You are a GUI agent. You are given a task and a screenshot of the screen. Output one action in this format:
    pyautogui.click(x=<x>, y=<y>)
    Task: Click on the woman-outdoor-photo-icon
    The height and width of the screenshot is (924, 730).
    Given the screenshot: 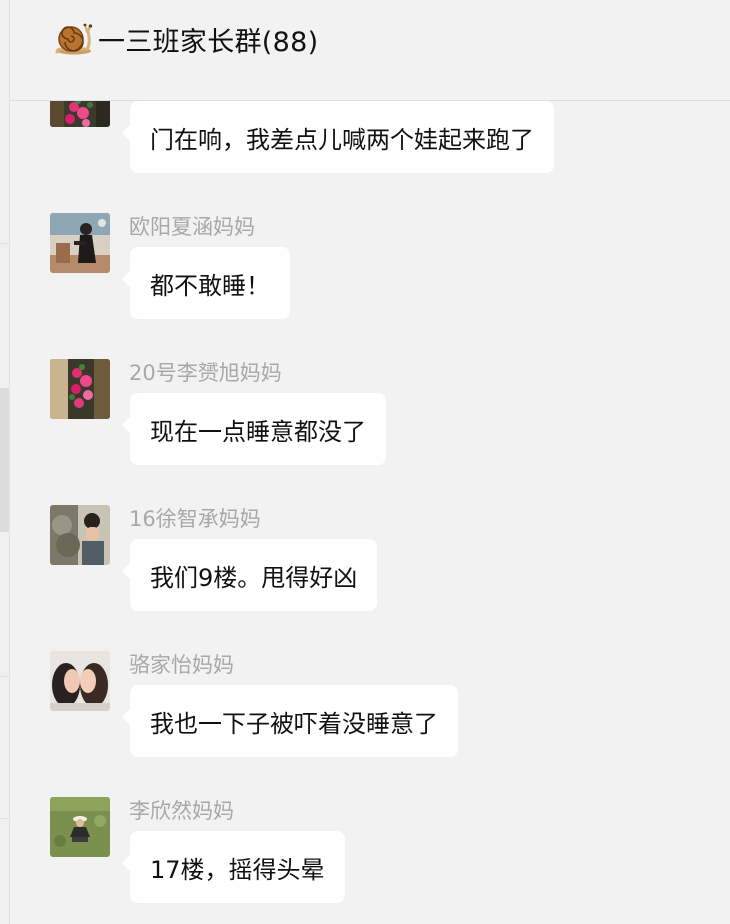 What is the action you would take?
    pyautogui.click(x=80, y=243)
    